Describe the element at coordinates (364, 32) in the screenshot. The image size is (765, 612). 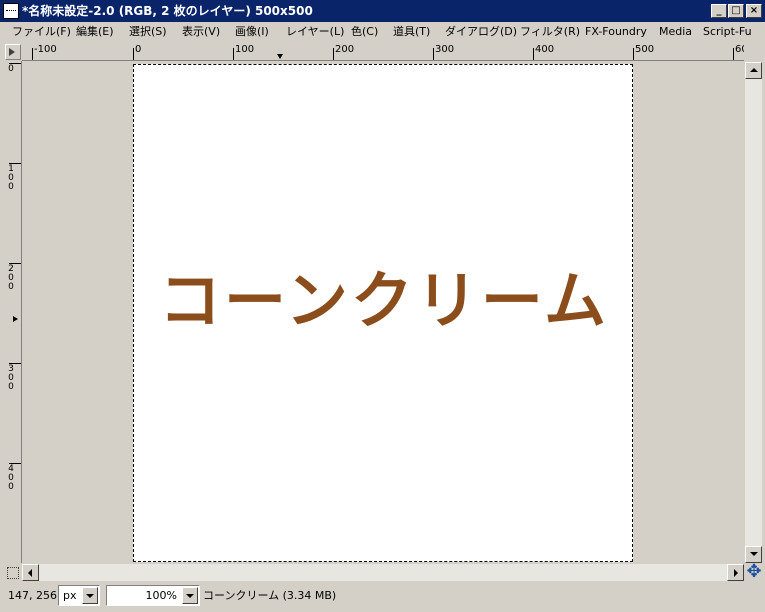
I see `menu-colors: 色(C)` at that location.